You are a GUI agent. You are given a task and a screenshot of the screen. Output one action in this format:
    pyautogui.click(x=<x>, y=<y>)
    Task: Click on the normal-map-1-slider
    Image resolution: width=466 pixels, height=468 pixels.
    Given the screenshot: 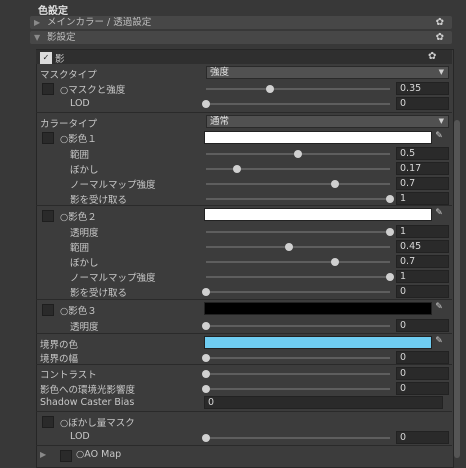 What is the action you would take?
    pyautogui.click(x=298, y=184)
    